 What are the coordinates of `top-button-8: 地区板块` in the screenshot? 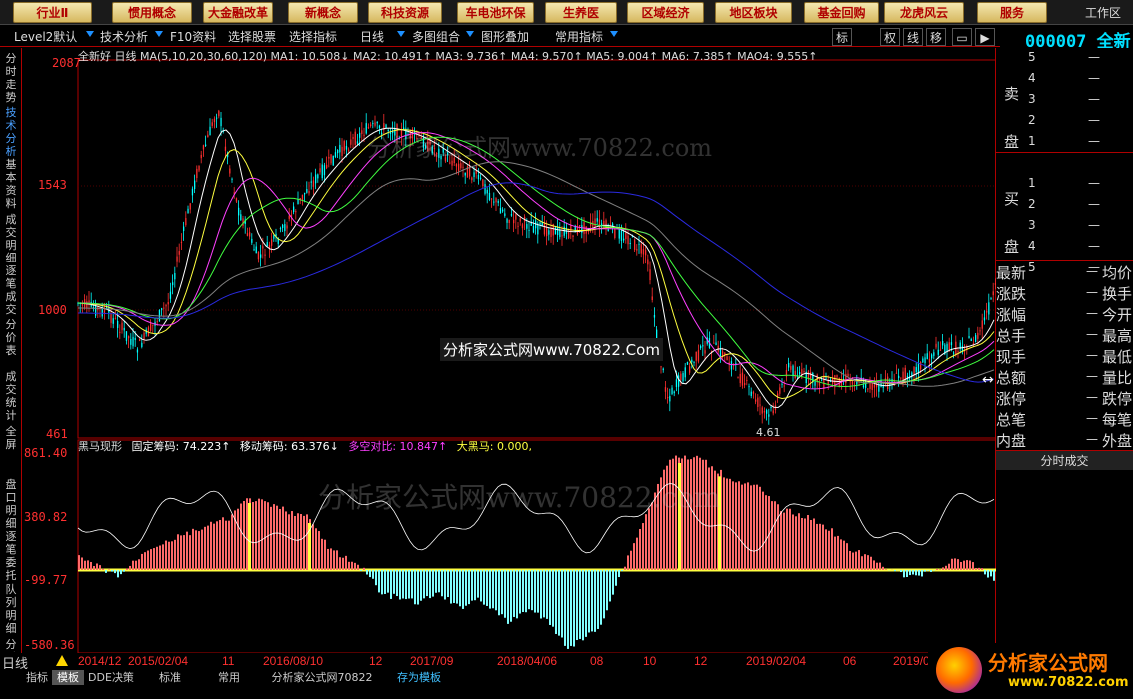 It's located at (753, 12).